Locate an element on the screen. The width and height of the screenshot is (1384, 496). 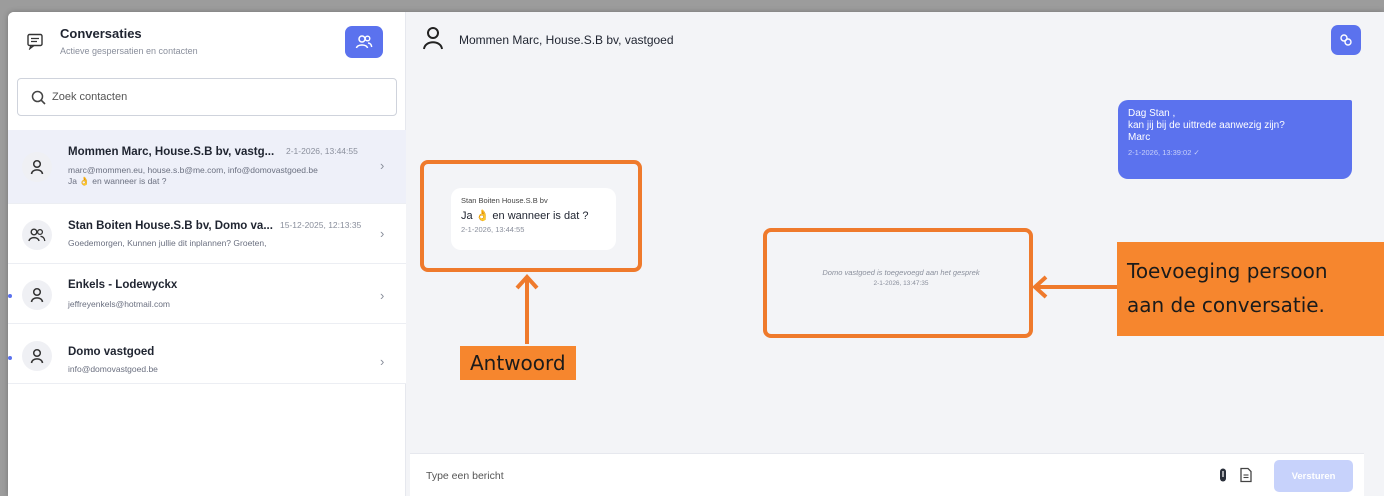
answer-label: Antwoord is located at coordinates (518, 363).